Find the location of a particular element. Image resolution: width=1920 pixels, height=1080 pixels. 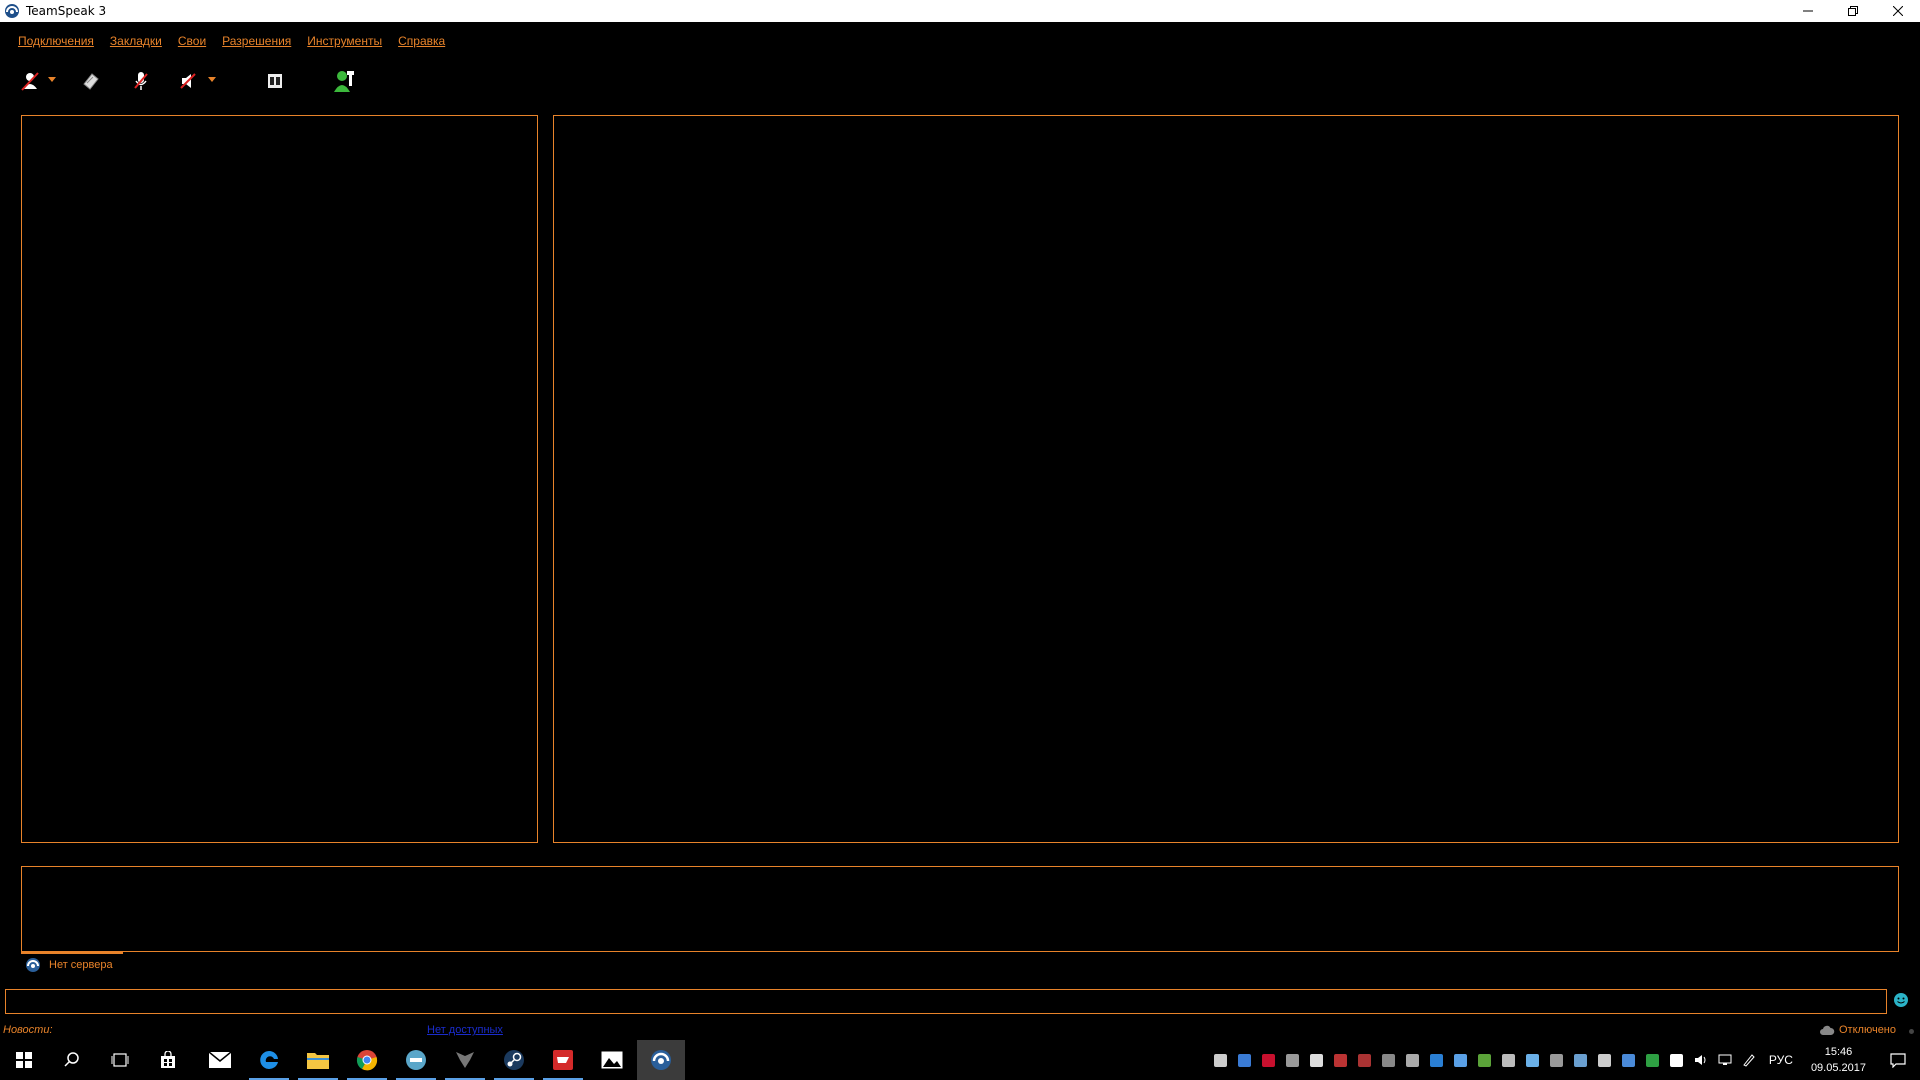

search-button is located at coordinates (72, 1060).